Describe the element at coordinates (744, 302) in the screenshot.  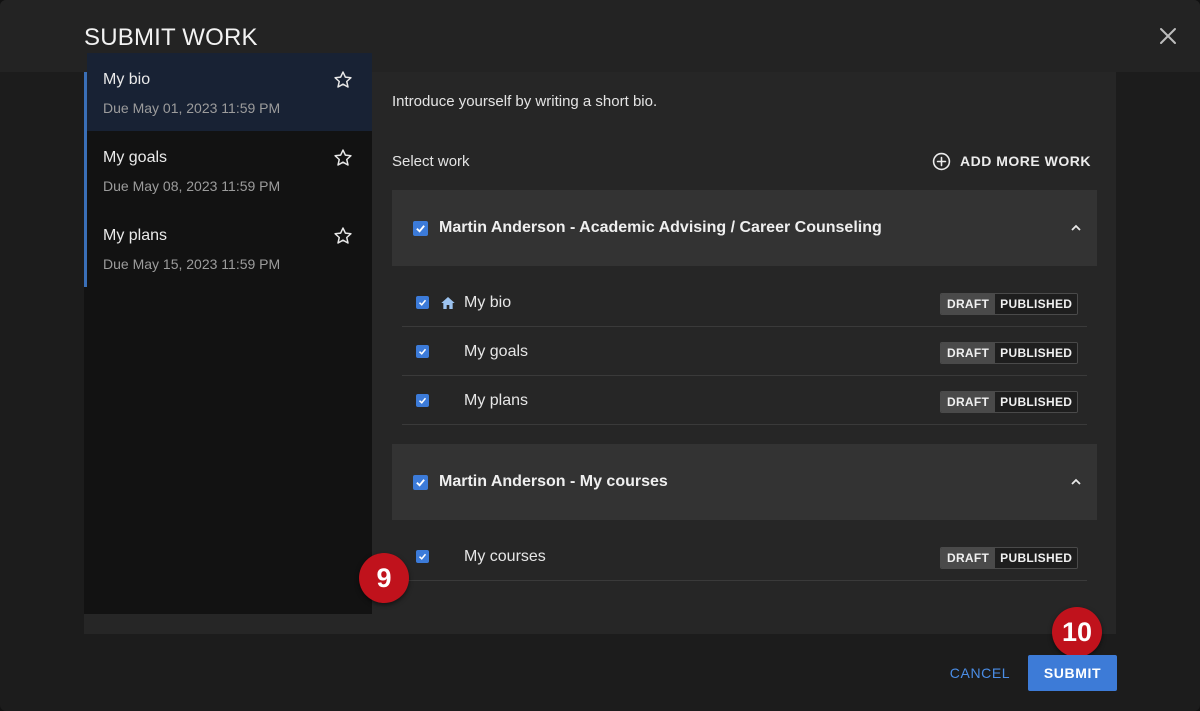
I see `work-row-my-bio: My bio DRAFT PUBLISHED` at that location.